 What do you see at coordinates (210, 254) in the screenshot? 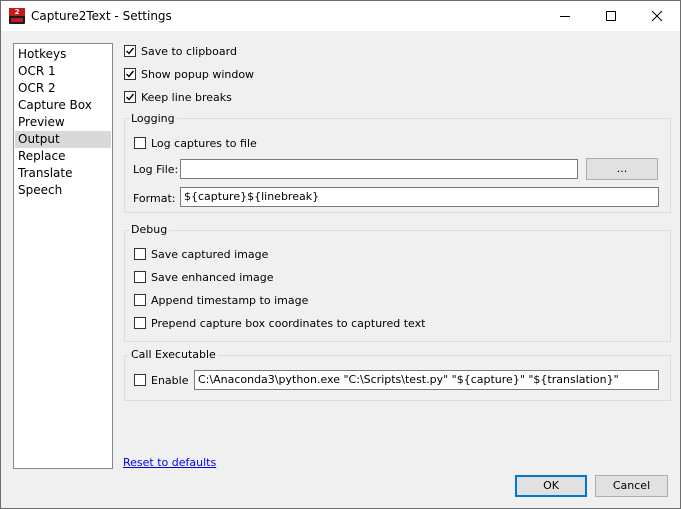
I see `checkbox-label: Save captured image` at bounding box center [210, 254].